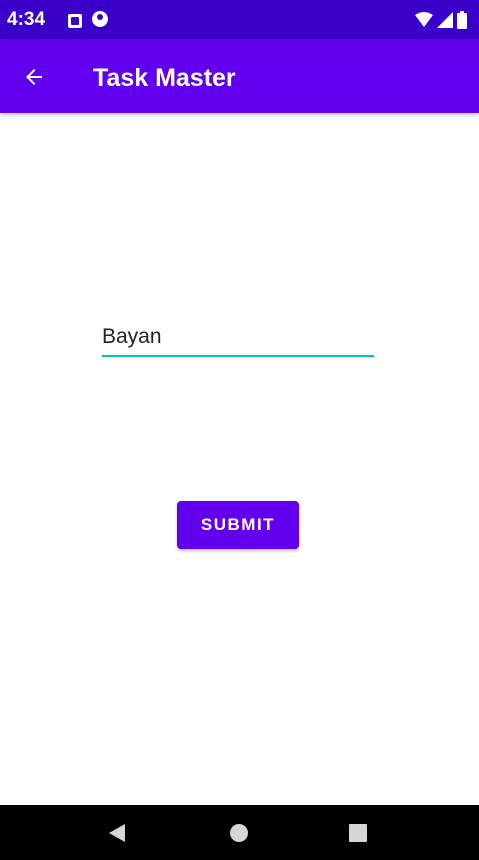  I want to click on status-time: 4:34, so click(26, 19).